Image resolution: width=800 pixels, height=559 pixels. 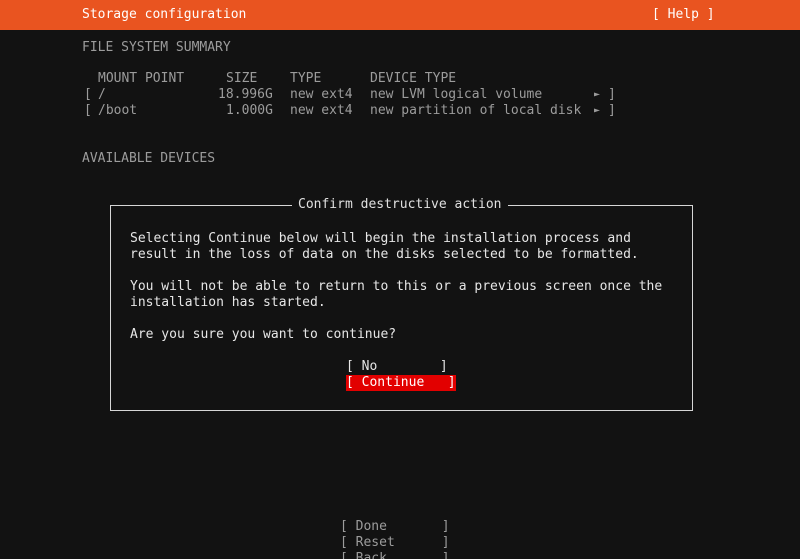 What do you see at coordinates (476, 110) in the screenshot?
I see `row-device-type: new partition of local disk` at bounding box center [476, 110].